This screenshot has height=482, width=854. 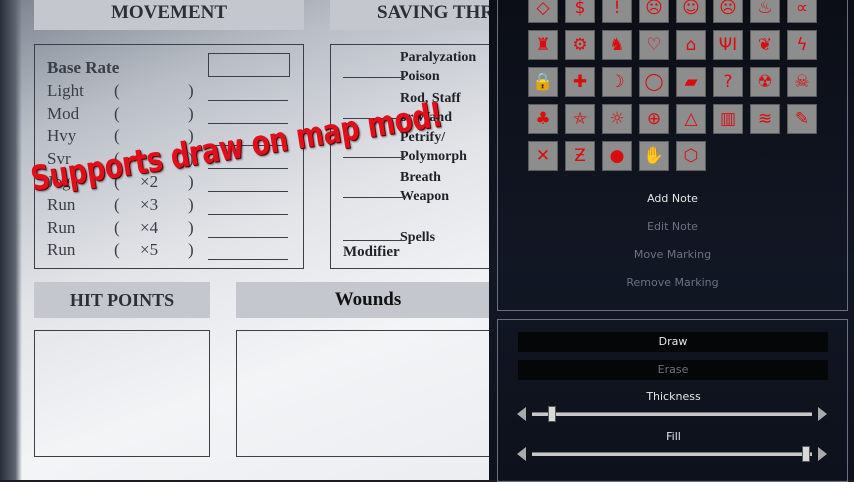 What do you see at coordinates (418, 237) in the screenshot?
I see `saving-throw-line1: Spells` at bounding box center [418, 237].